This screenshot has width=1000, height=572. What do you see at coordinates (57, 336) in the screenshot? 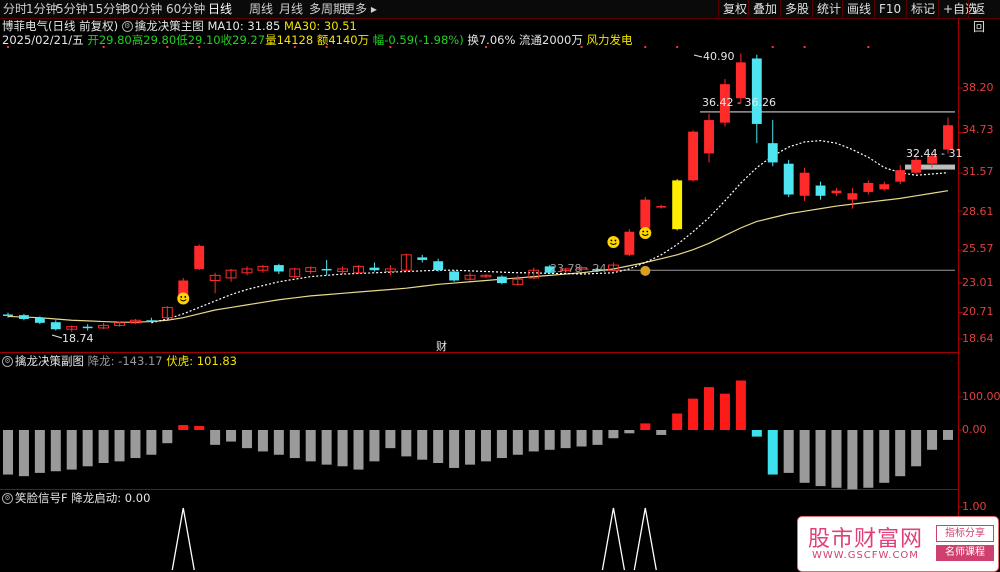
I see `low-pointer` at bounding box center [57, 336].